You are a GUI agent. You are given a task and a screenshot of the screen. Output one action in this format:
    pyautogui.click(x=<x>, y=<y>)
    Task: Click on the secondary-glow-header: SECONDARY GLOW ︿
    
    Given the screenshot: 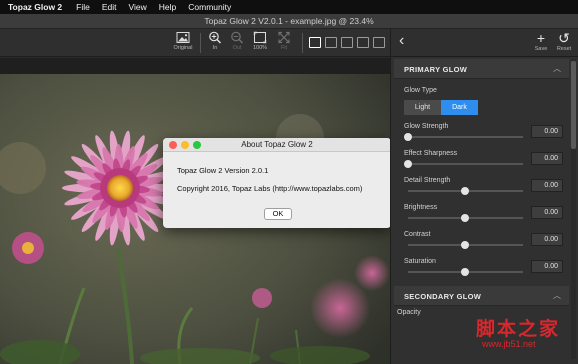 What is the action you would take?
    pyautogui.click(x=481, y=296)
    